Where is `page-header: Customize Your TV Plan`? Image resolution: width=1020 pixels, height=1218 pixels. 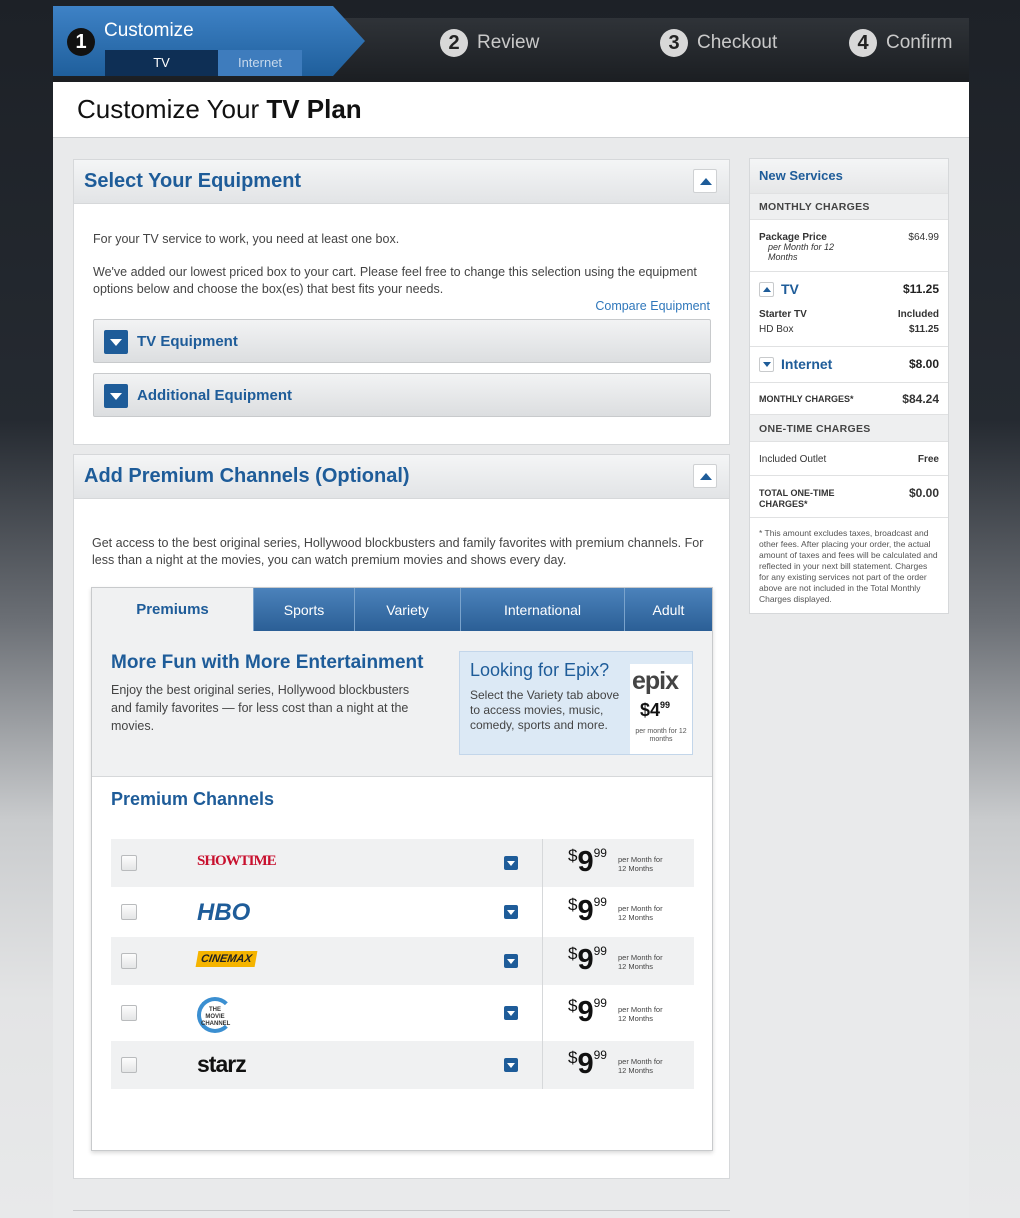
page-header: Customize Your TV Plan is located at coordinates (511, 110).